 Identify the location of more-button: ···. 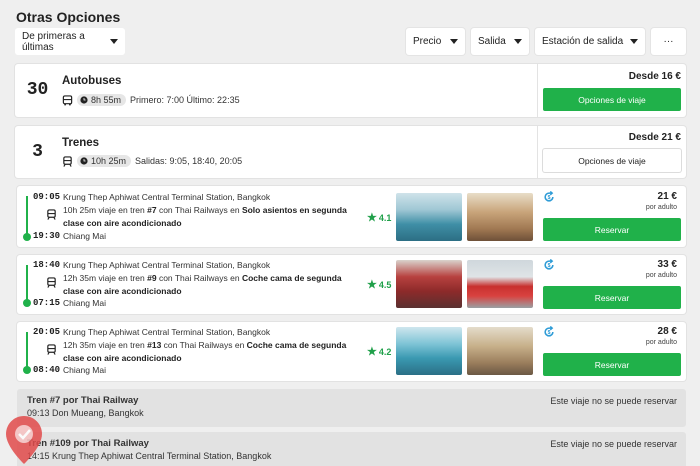
(668, 41).